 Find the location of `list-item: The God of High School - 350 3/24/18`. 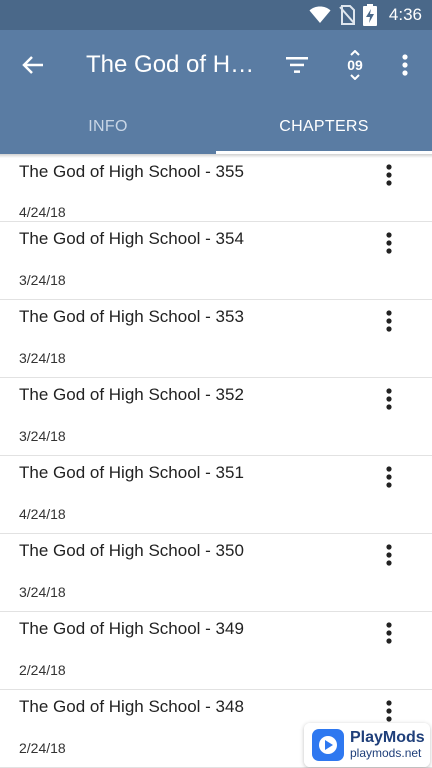

list-item: The God of High School - 350 3/24/18 is located at coordinates (216, 573).